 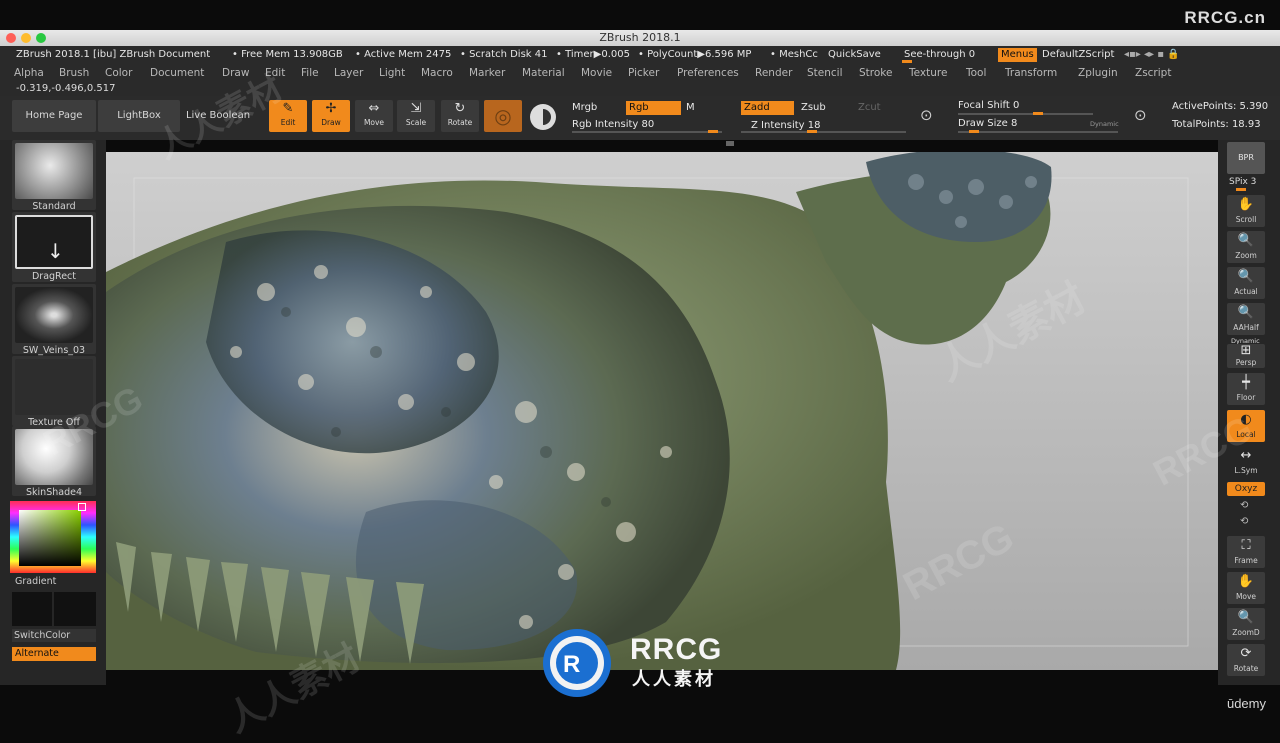 I want to click on rotate-view-button: ⟳ Rotate, so click(x=1246, y=660).